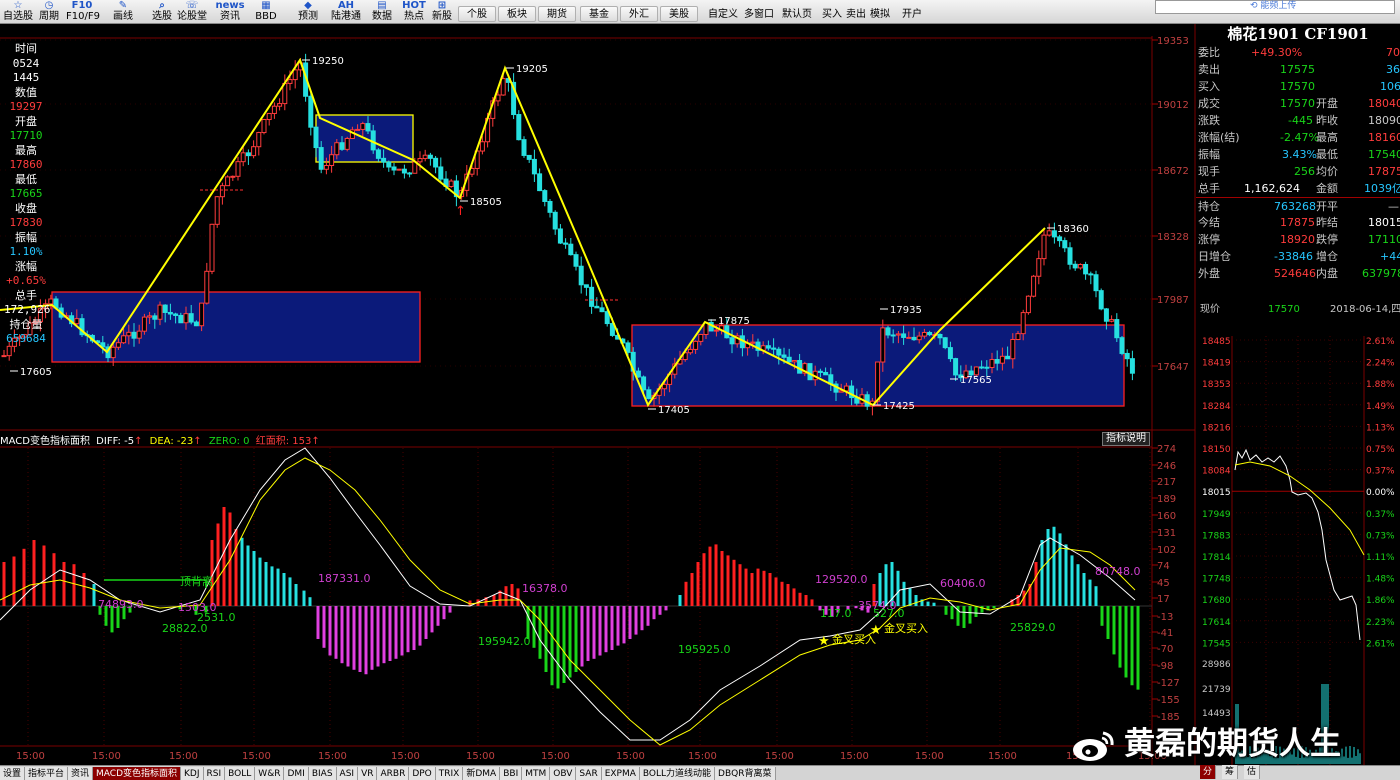 The image size is (1400, 780). I want to click on menu-item-5: 卖出, so click(856, 15).